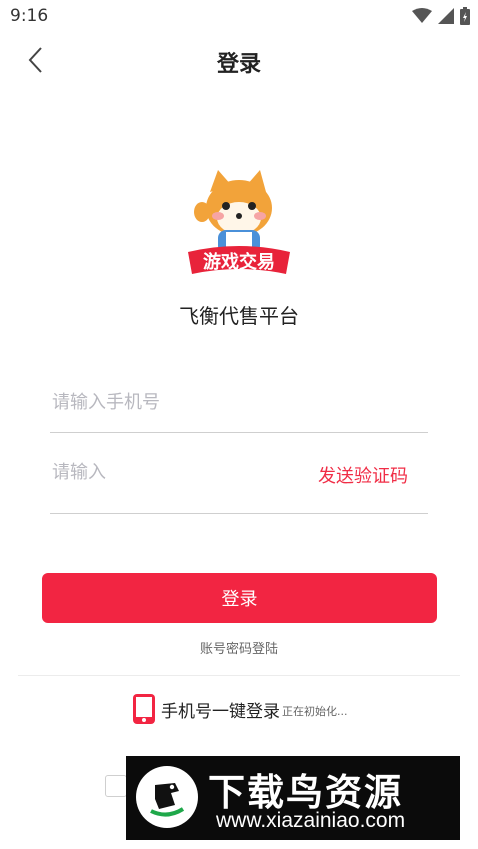 This screenshot has width=478, height=849. Describe the element at coordinates (239, 16) in the screenshot. I see `status-bar: 9:16` at that location.